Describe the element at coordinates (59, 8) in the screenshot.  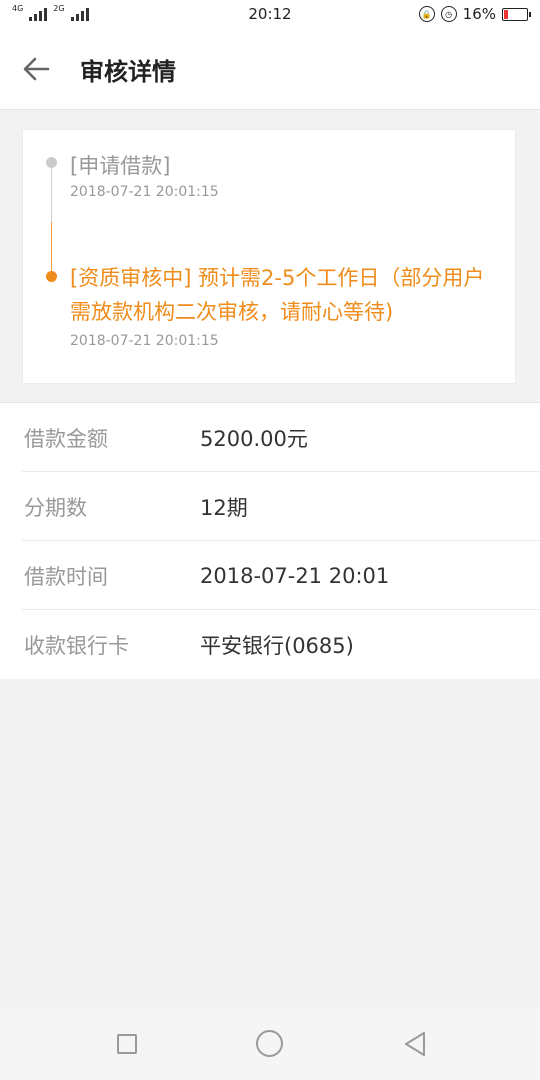
I see `network-type-2: 2G` at that location.